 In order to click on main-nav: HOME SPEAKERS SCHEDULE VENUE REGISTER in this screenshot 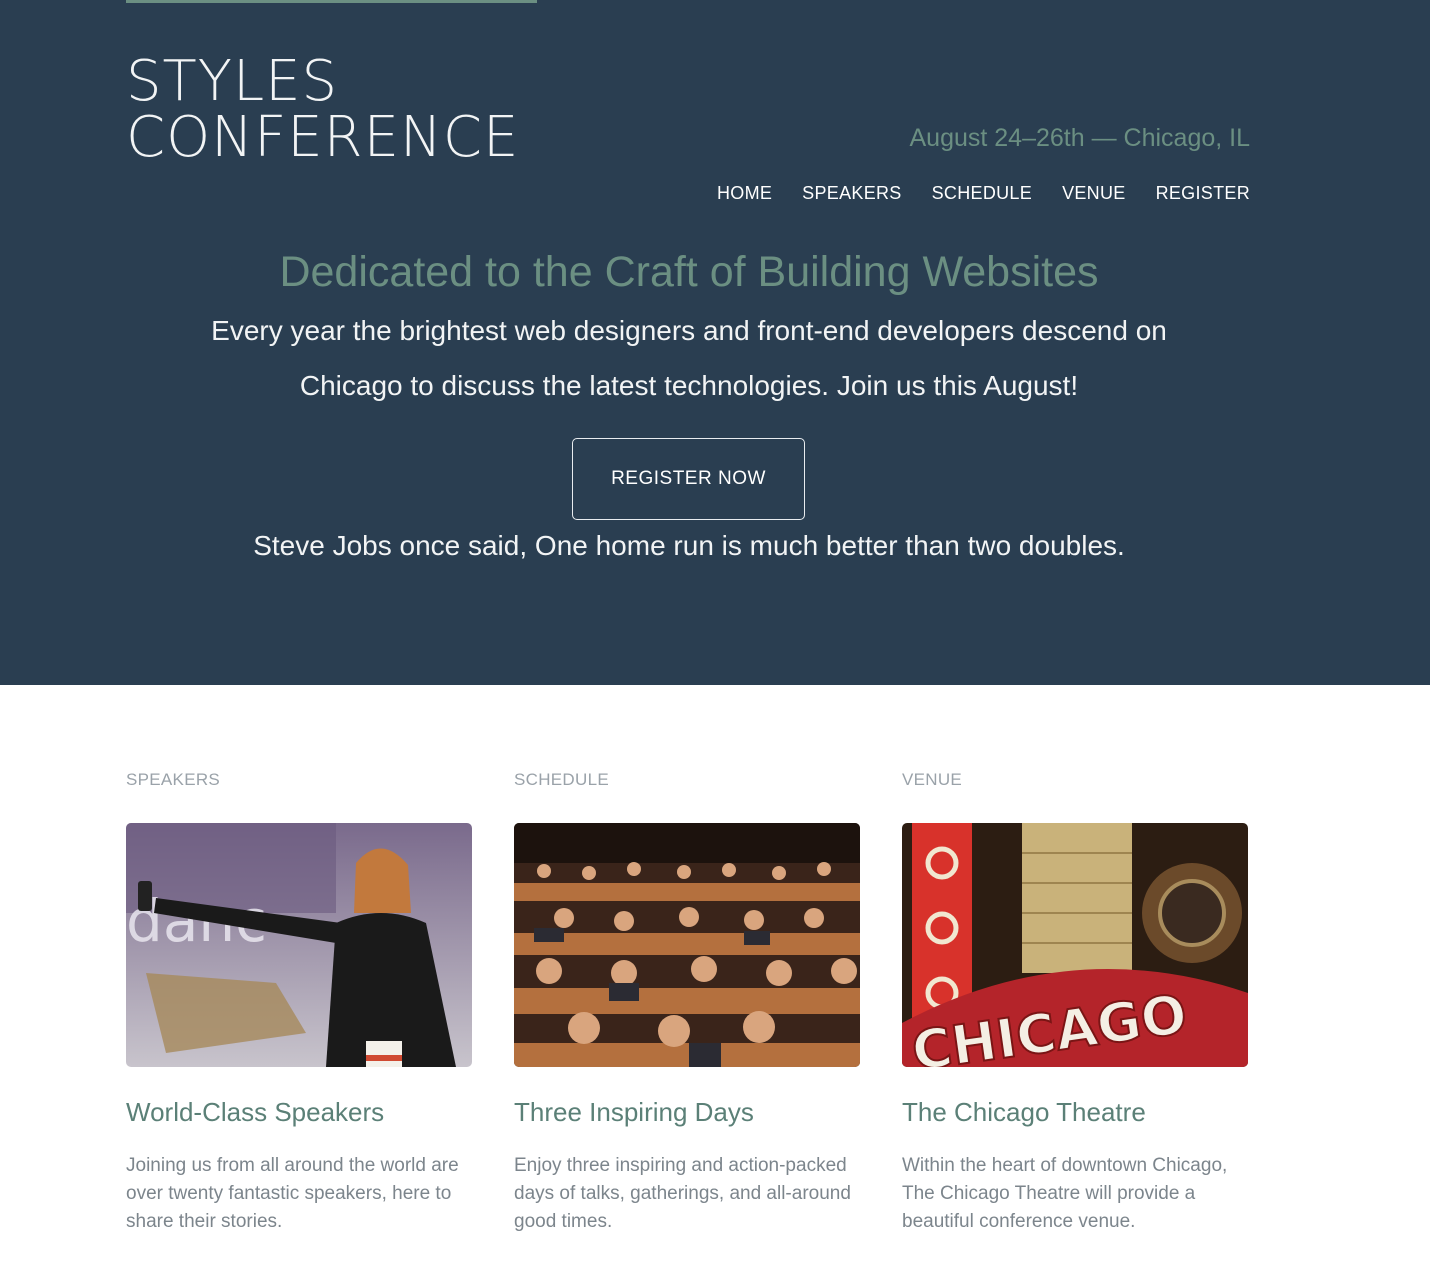, I will do `click(983, 193)`.